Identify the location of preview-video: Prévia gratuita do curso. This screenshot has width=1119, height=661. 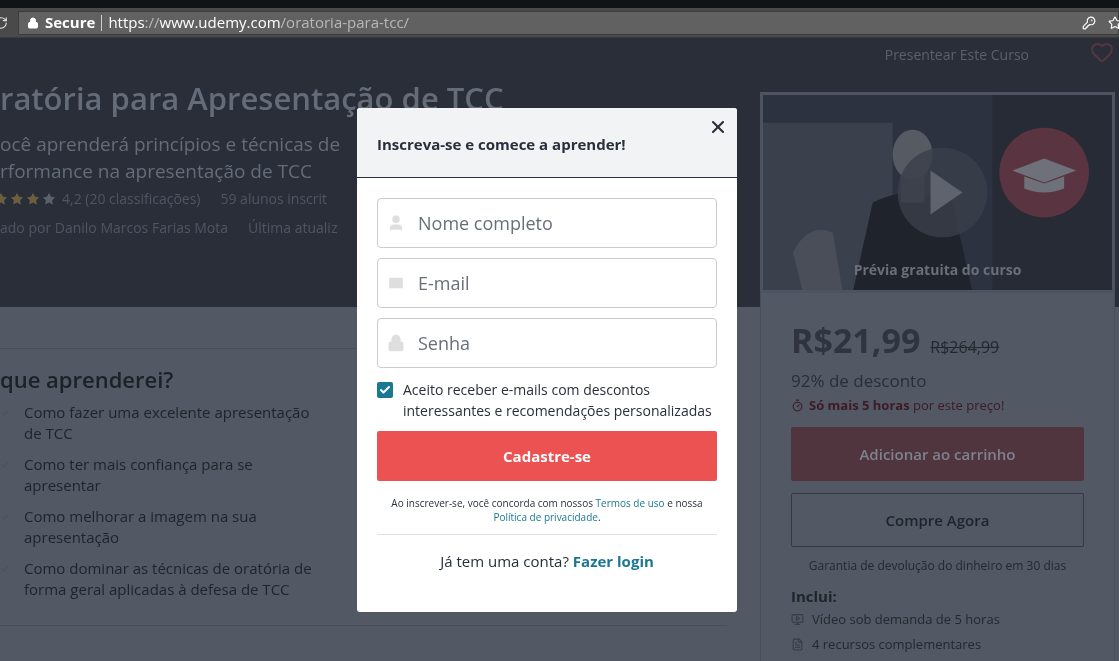
(937, 192).